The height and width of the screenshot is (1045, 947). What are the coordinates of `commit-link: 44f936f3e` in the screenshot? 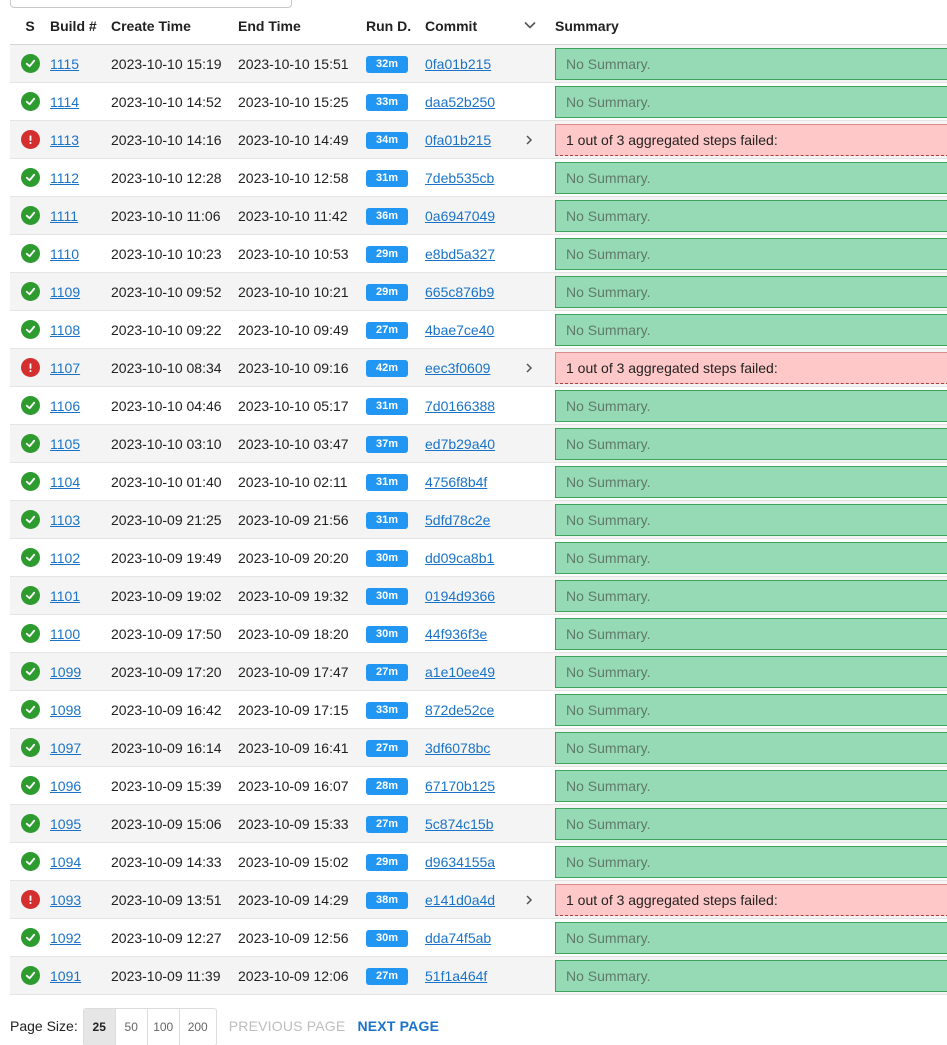 It's located at (456, 634).